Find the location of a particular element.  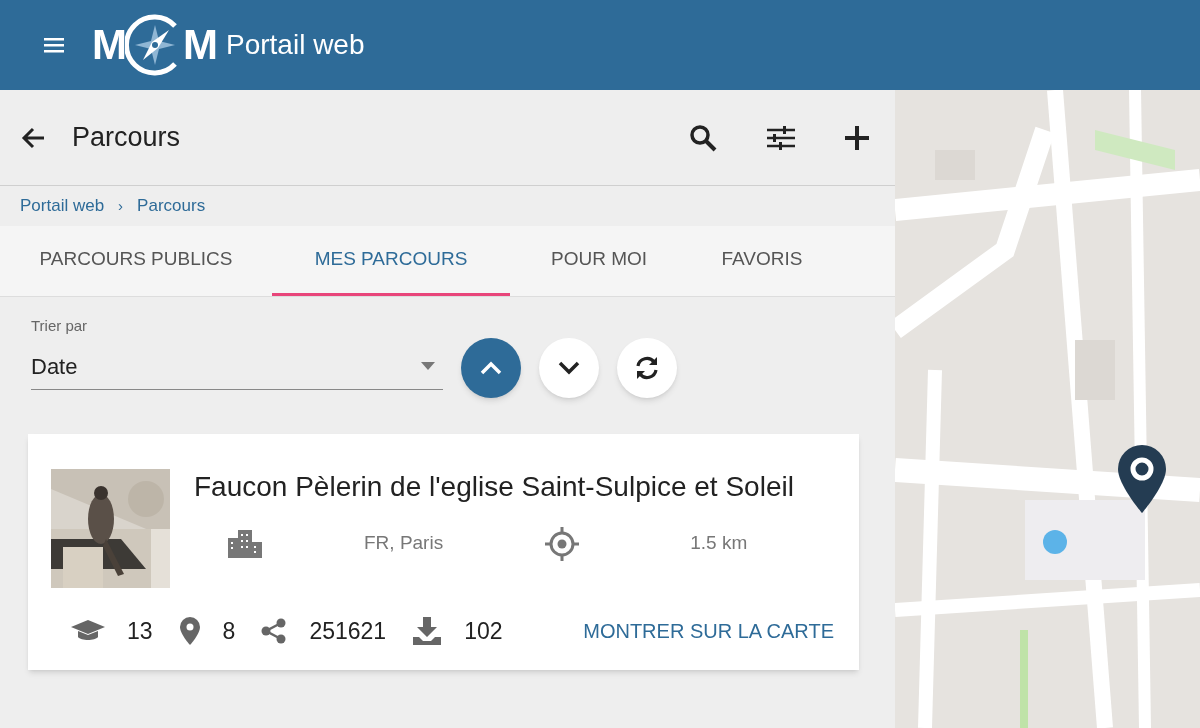

tab: MES PARCOURS is located at coordinates (391, 261).